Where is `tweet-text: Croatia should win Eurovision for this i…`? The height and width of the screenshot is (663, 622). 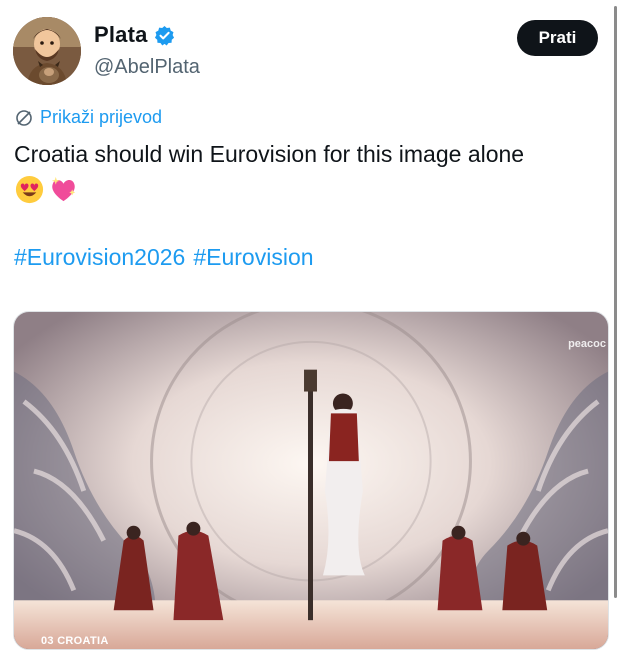 tweet-text: Croatia should win Eurovision for this i… is located at coordinates (269, 154).